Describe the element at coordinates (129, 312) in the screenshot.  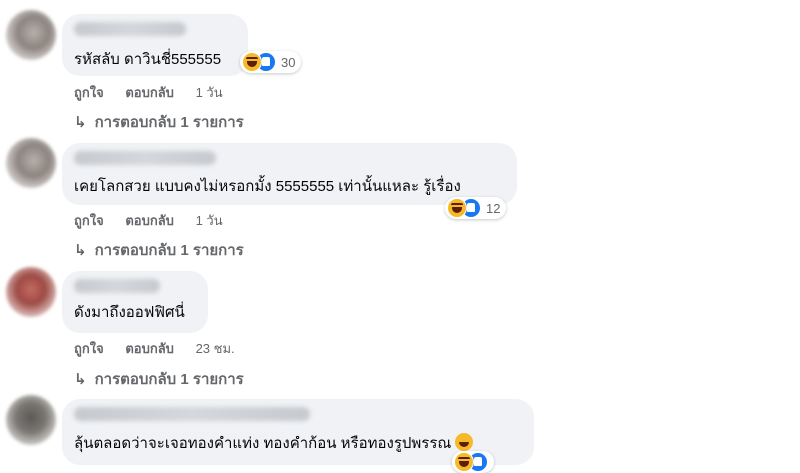
I see `comment-text: ดังมาถึงออฟฟิศนี่` at that location.